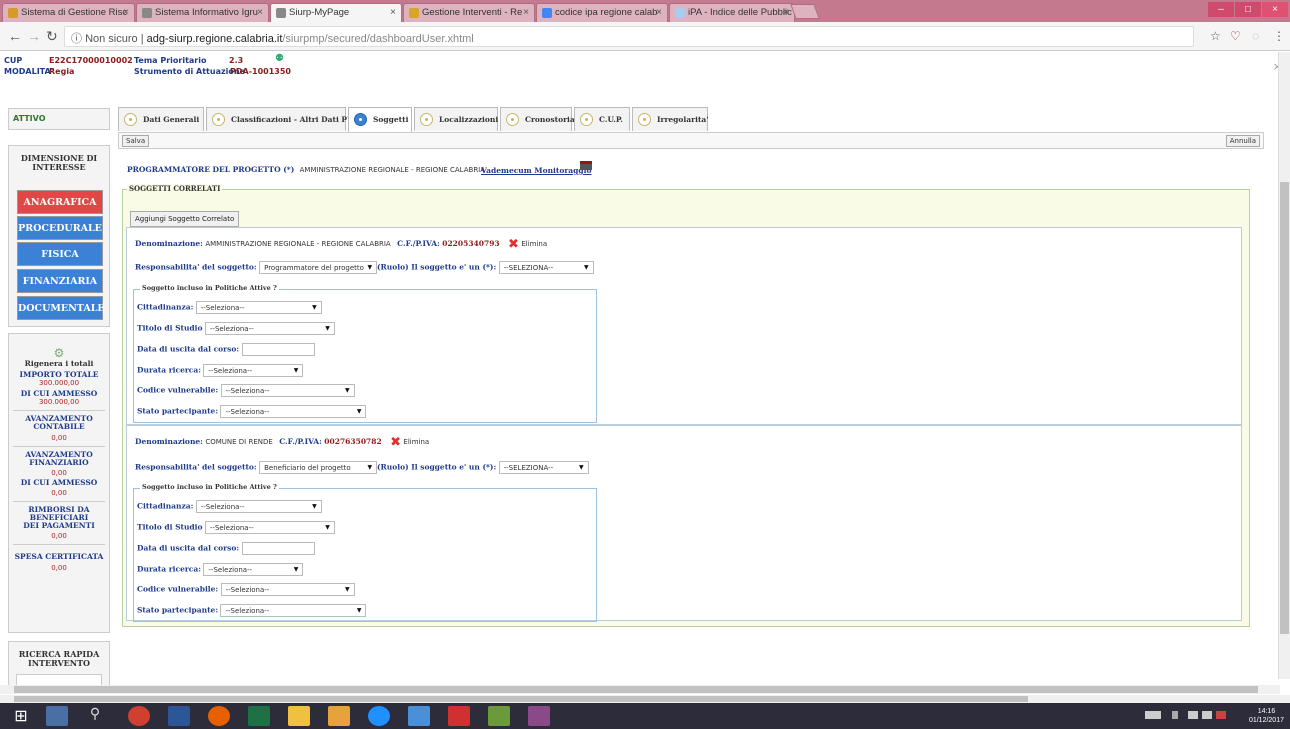 The image size is (1290, 729). What do you see at coordinates (60, 202) in the screenshot?
I see `nav-anagrafica-button: ANAGRAFICA` at bounding box center [60, 202].